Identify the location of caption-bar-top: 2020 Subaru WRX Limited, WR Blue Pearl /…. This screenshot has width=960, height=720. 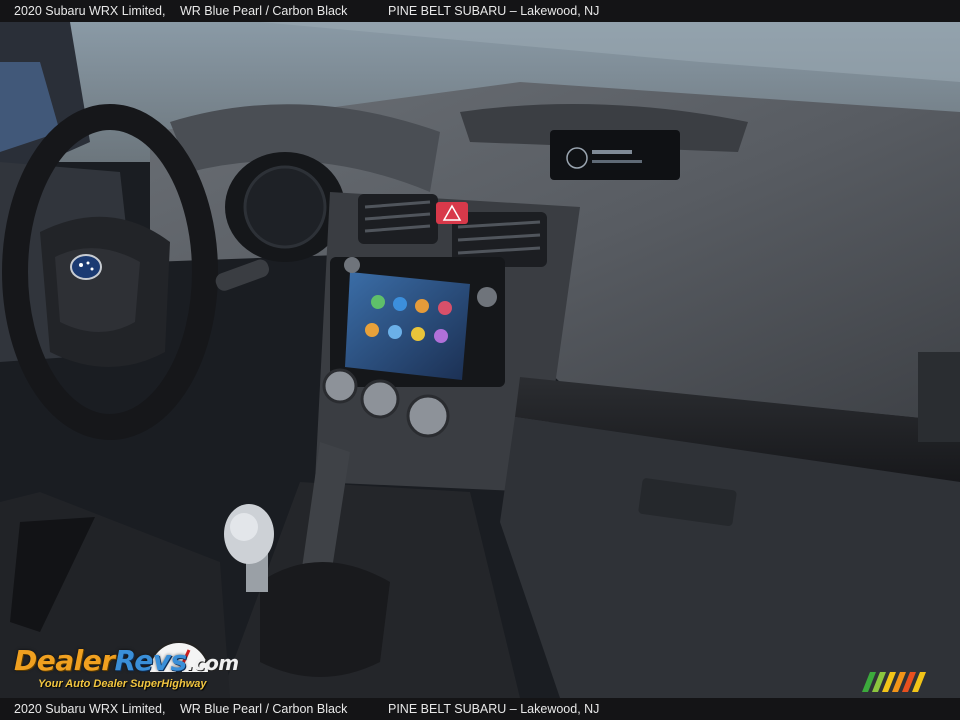
(480, 11).